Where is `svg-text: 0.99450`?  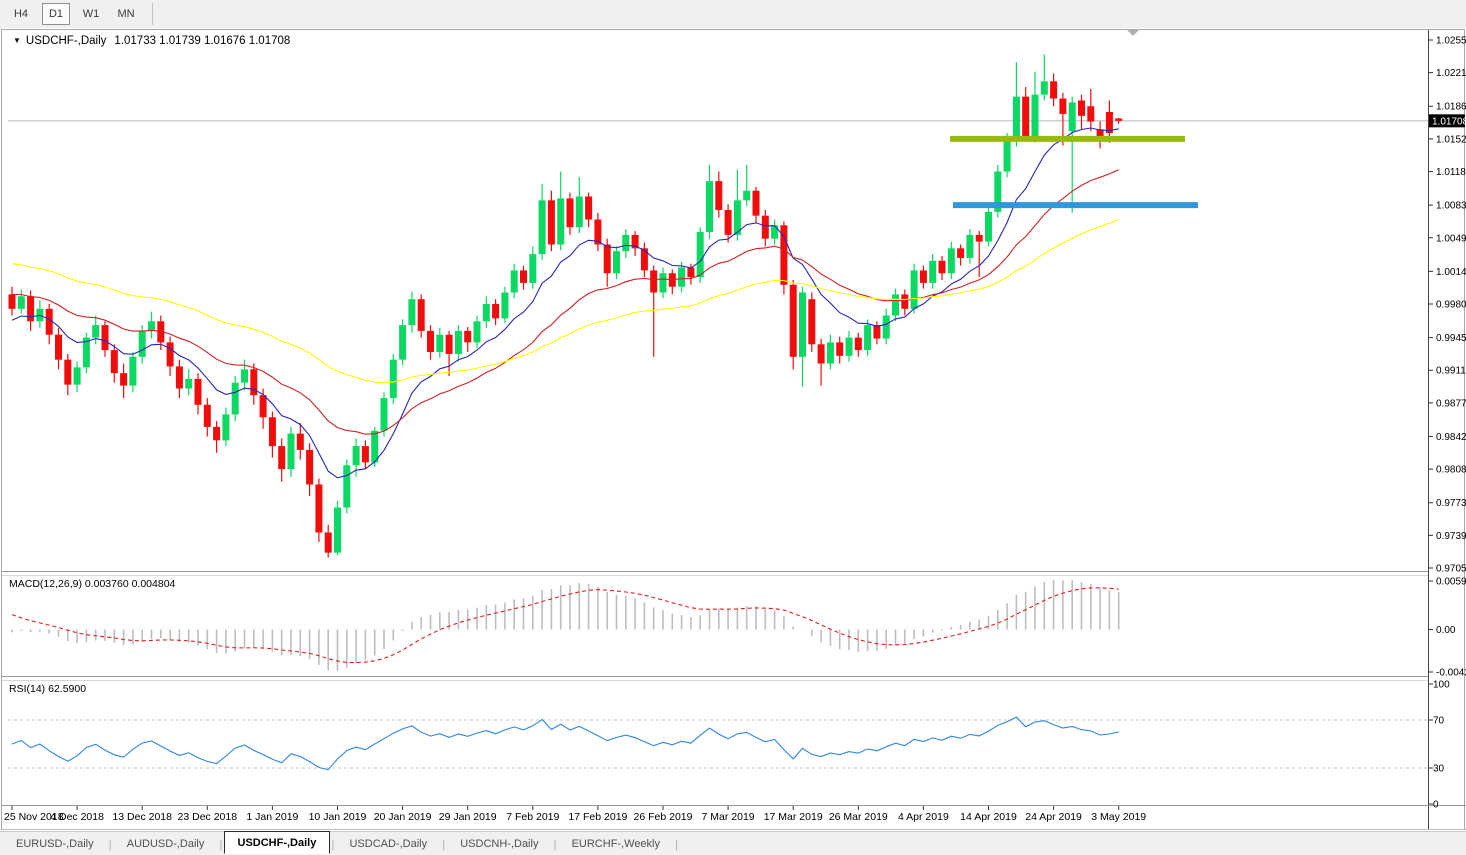 svg-text: 0.99450 is located at coordinates (1451, 338).